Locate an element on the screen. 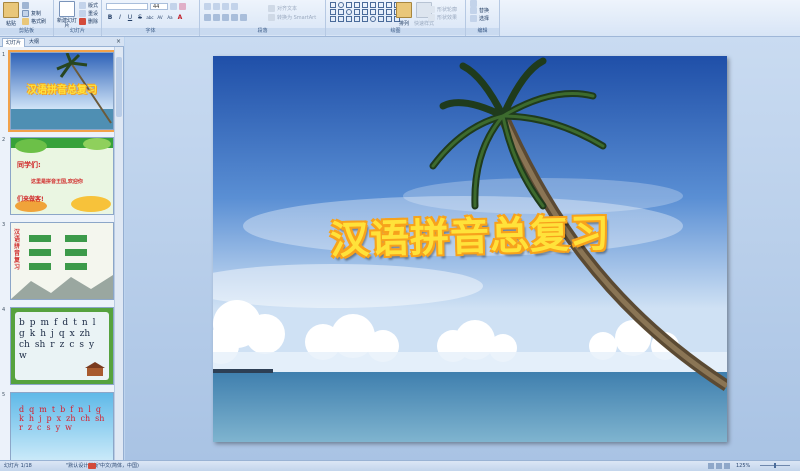 The image size is (800, 471). group-slides: 新建幻灯片 版式 重设 删除 幻灯片 is located at coordinates (78, 18).